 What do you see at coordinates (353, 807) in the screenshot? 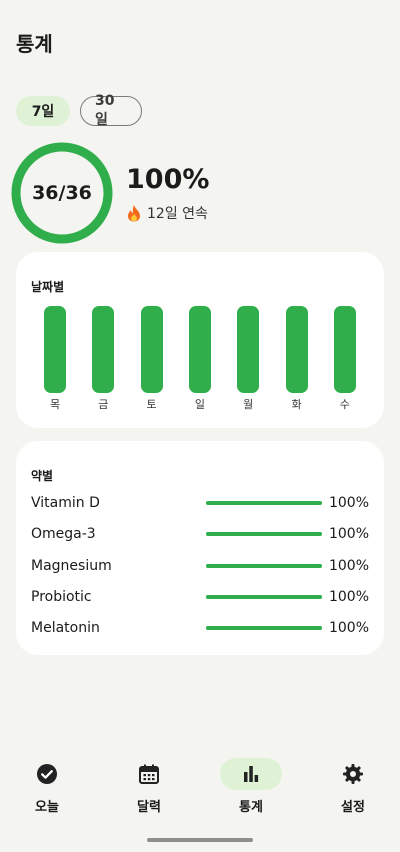
I see `nav-settings-label: 설정` at bounding box center [353, 807].